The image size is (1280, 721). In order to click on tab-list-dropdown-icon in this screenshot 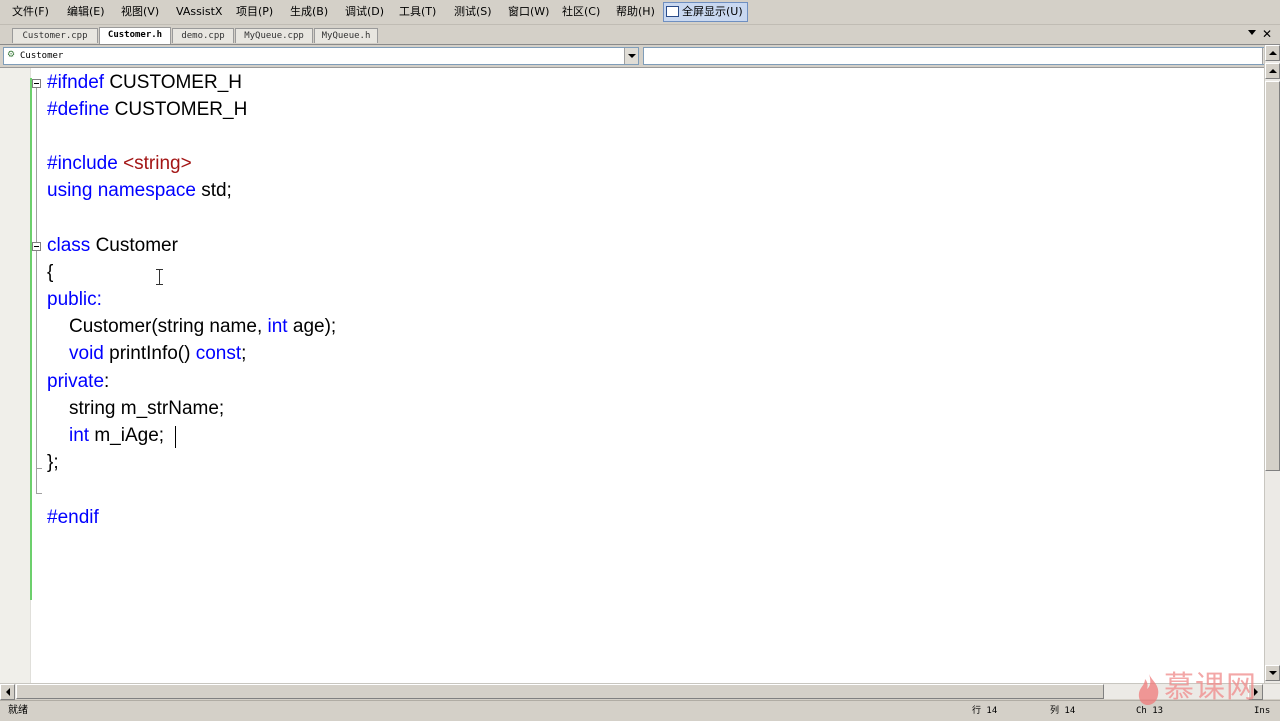, I will do `click(1252, 32)`.